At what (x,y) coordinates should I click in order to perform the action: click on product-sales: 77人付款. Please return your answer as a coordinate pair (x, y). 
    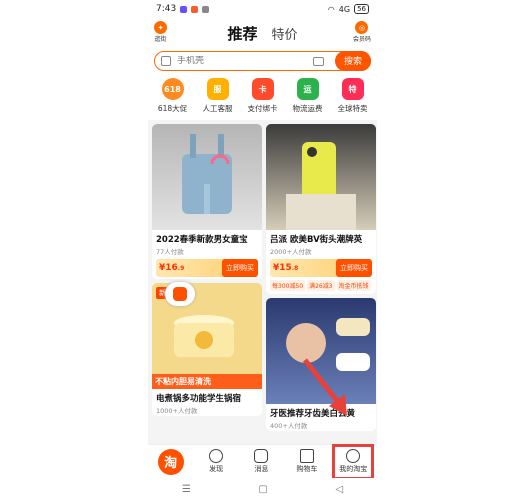
    Looking at the image, I should click on (170, 252).